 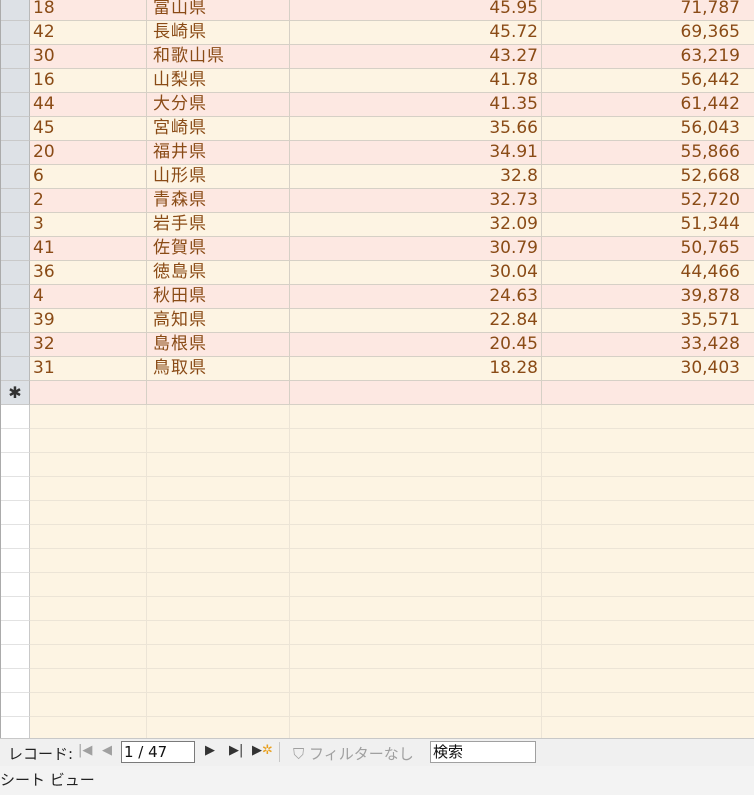 I want to click on cell-prefecture: 福井県, so click(x=218, y=153).